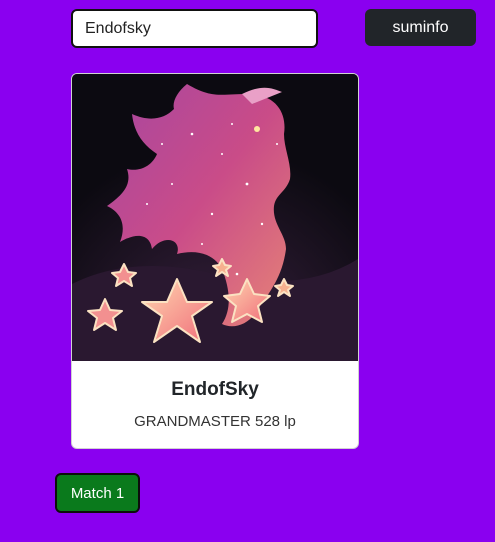  Describe the element at coordinates (420, 27) in the screenshot. I see `summoner-info-button: suminfo` at that location.